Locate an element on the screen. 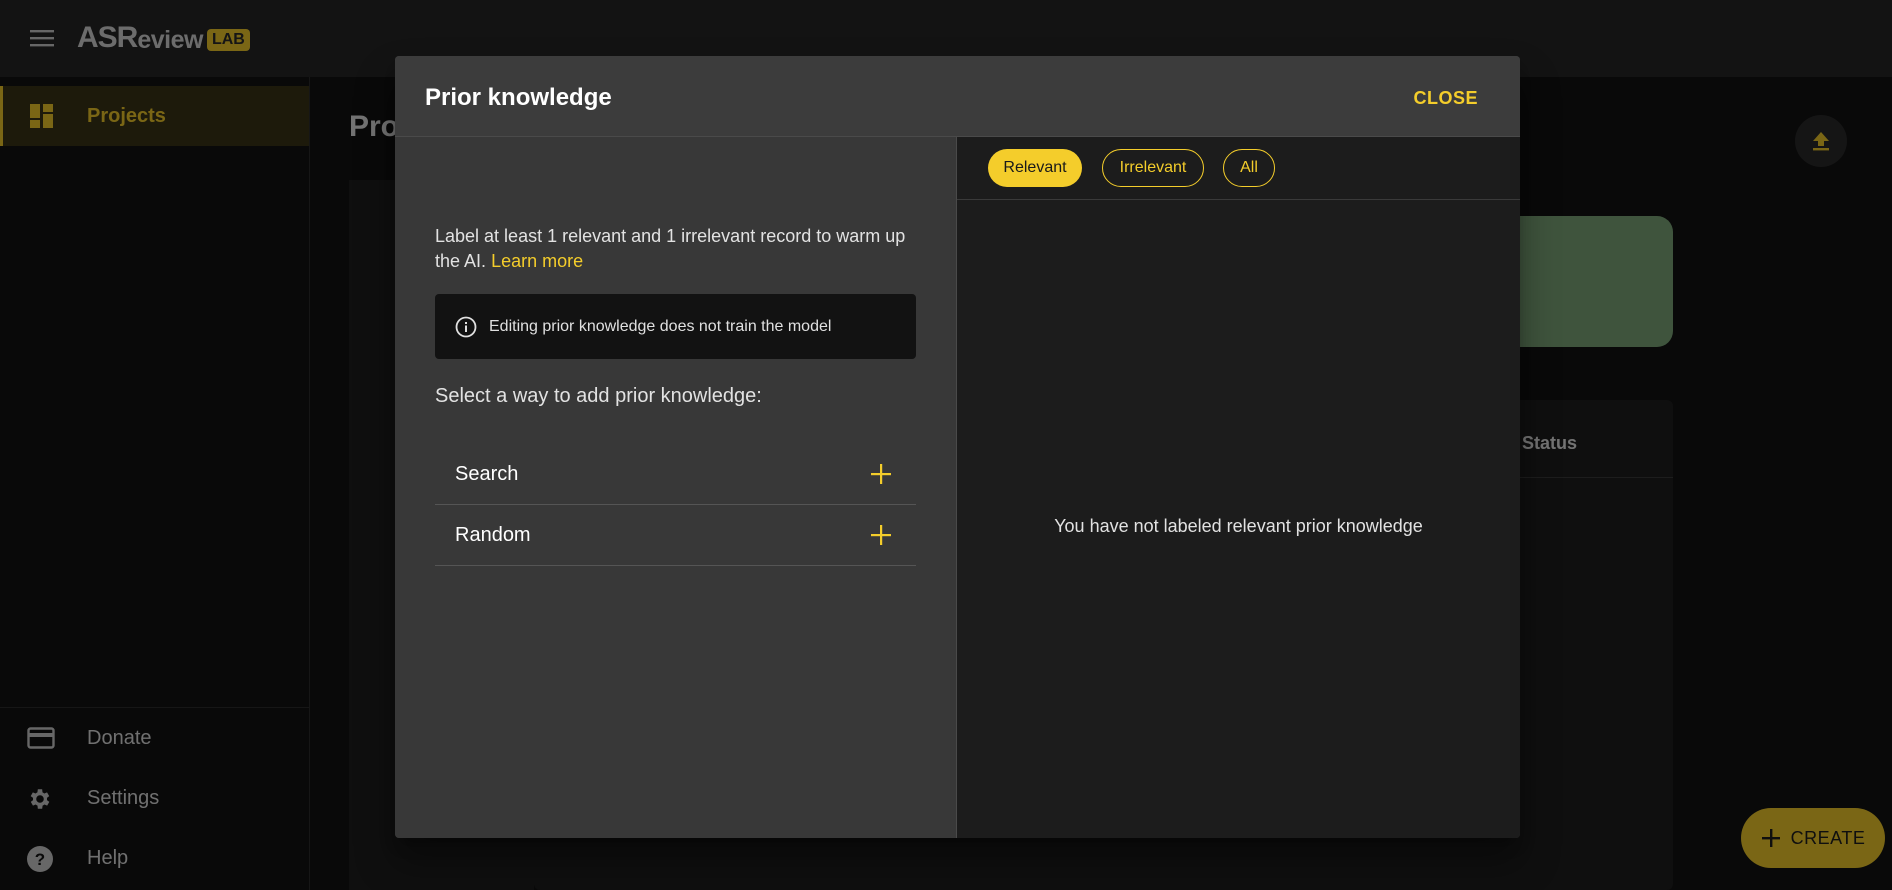  method-label: Search is located at coordinates (487, 474).